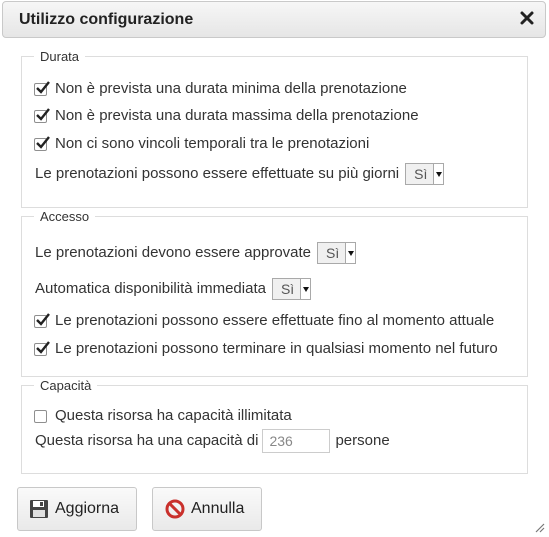  I want to click on durata-legend: Durata, so click(60, 57).